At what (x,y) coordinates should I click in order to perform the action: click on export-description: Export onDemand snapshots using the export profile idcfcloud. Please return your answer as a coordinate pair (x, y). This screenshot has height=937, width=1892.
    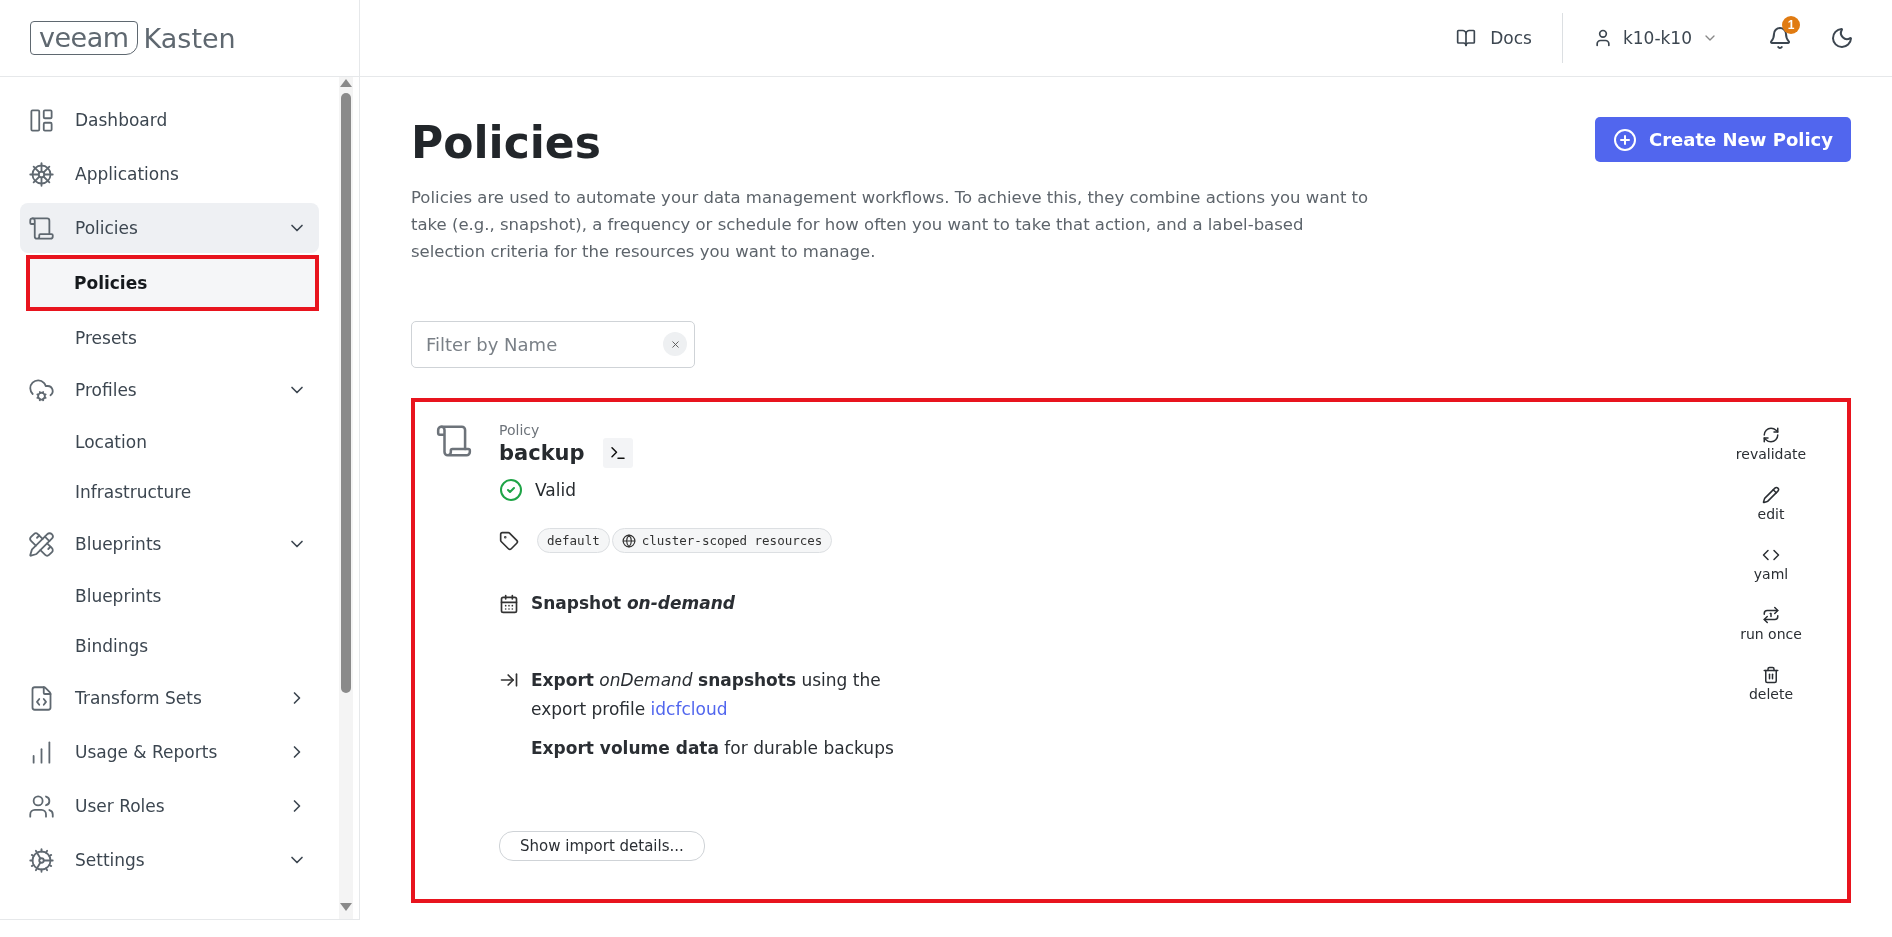
    Looking at the image, I should click on (706, 695).